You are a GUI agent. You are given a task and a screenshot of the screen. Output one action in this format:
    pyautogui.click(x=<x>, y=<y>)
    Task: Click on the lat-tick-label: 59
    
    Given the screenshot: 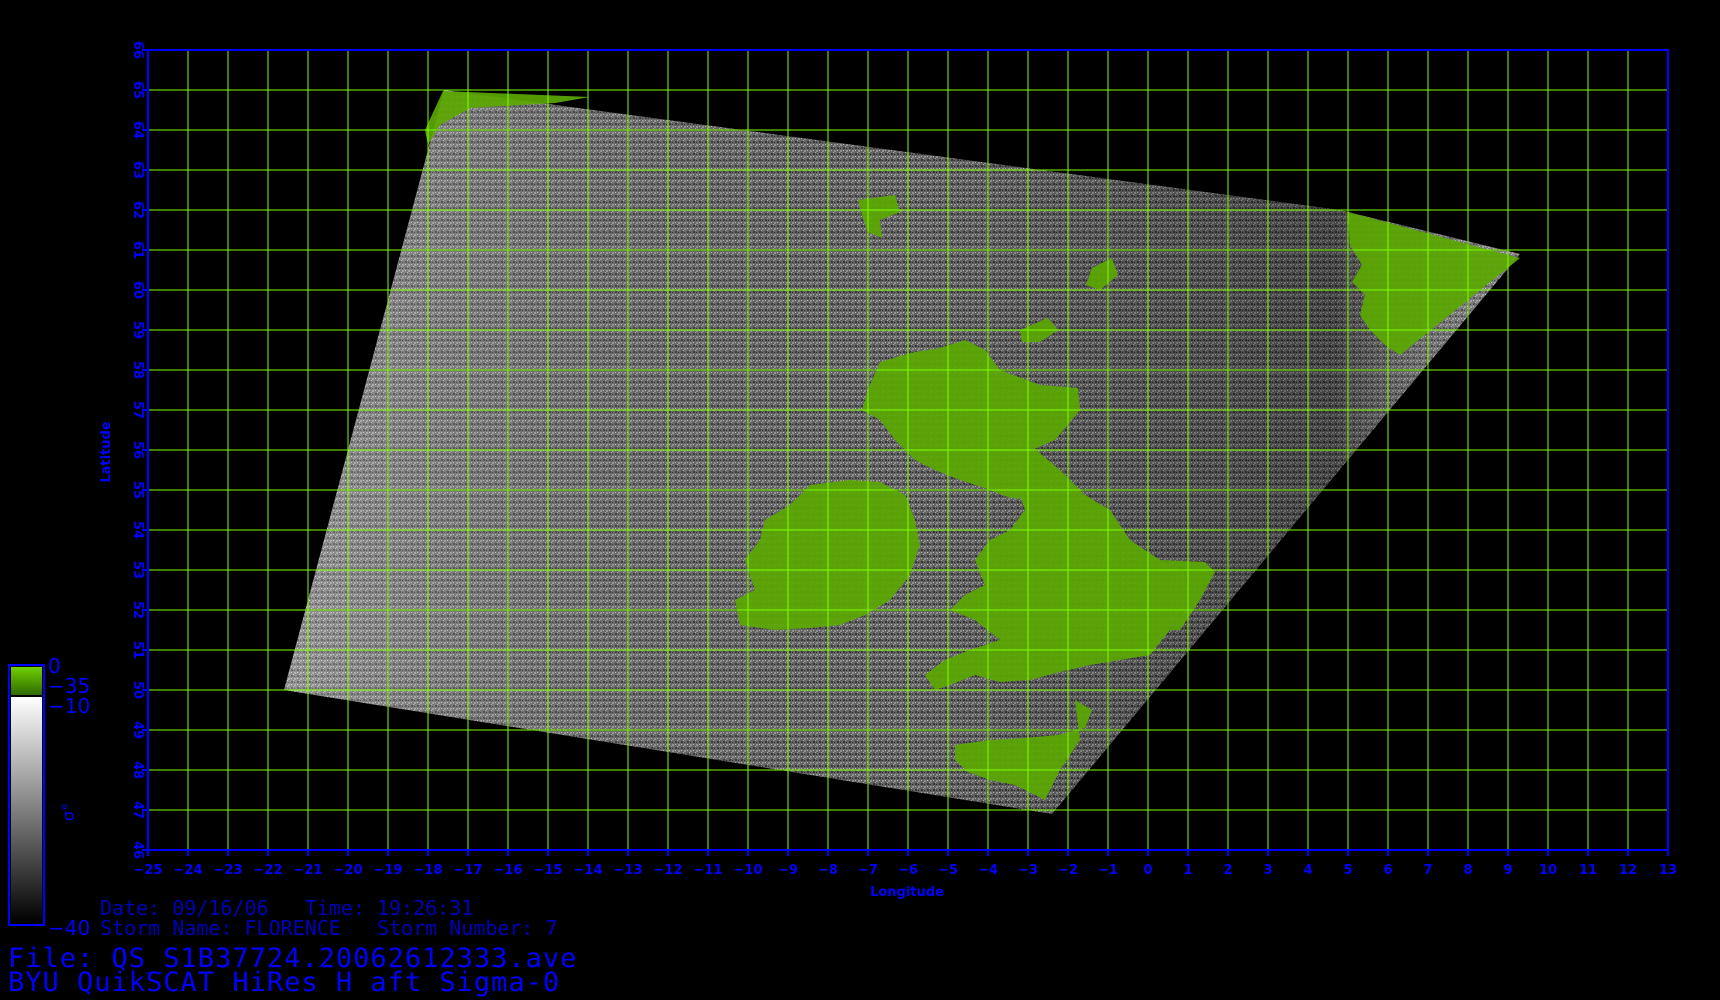 What is the action you would take?
    pyautogui.click(x=137, y=330)
    